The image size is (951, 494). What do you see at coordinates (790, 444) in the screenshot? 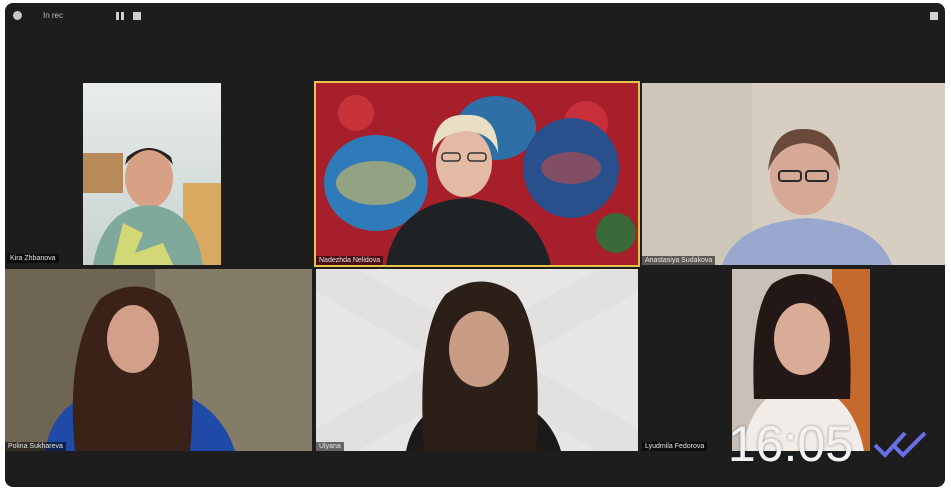
I see `message-time: 16:05` at bounding box center [790, 444].